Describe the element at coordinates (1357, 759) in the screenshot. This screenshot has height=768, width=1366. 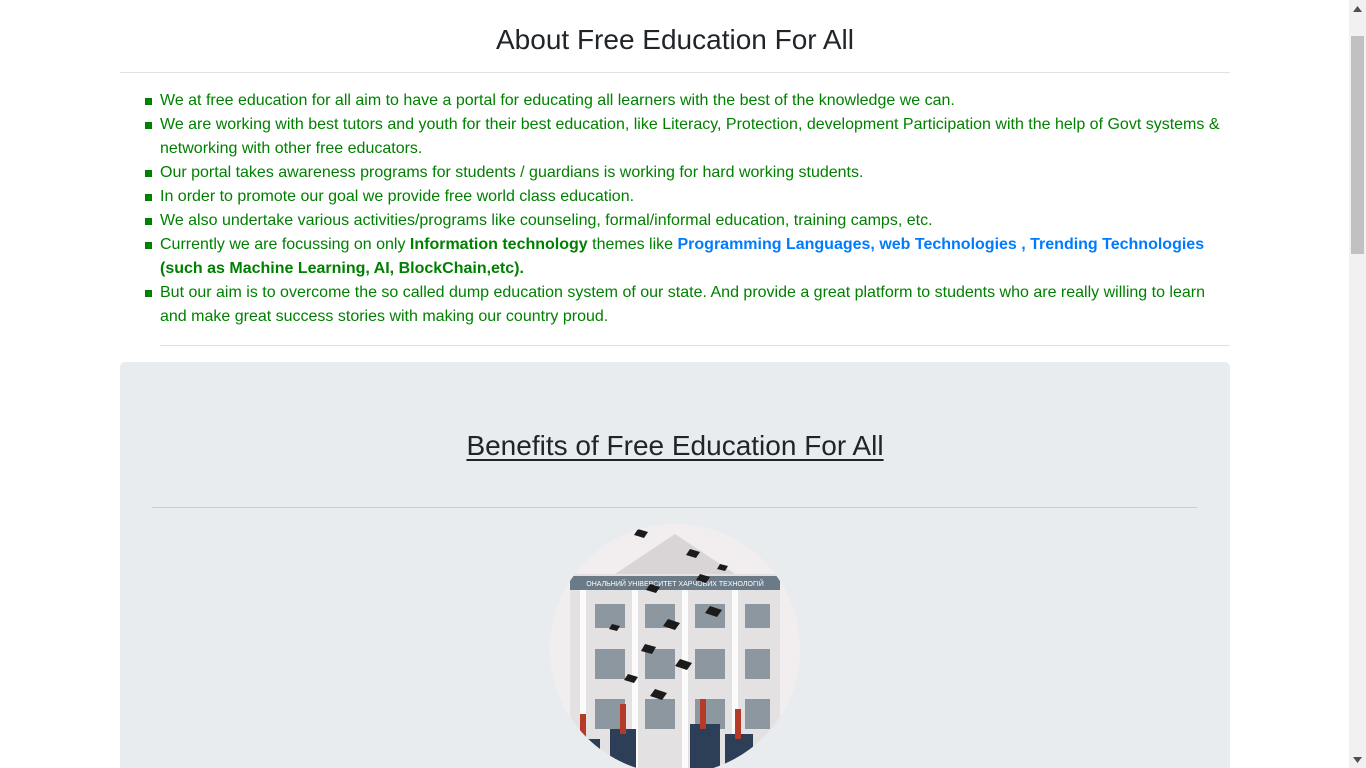
I see `scroll-down-arrow-icon` at that location.